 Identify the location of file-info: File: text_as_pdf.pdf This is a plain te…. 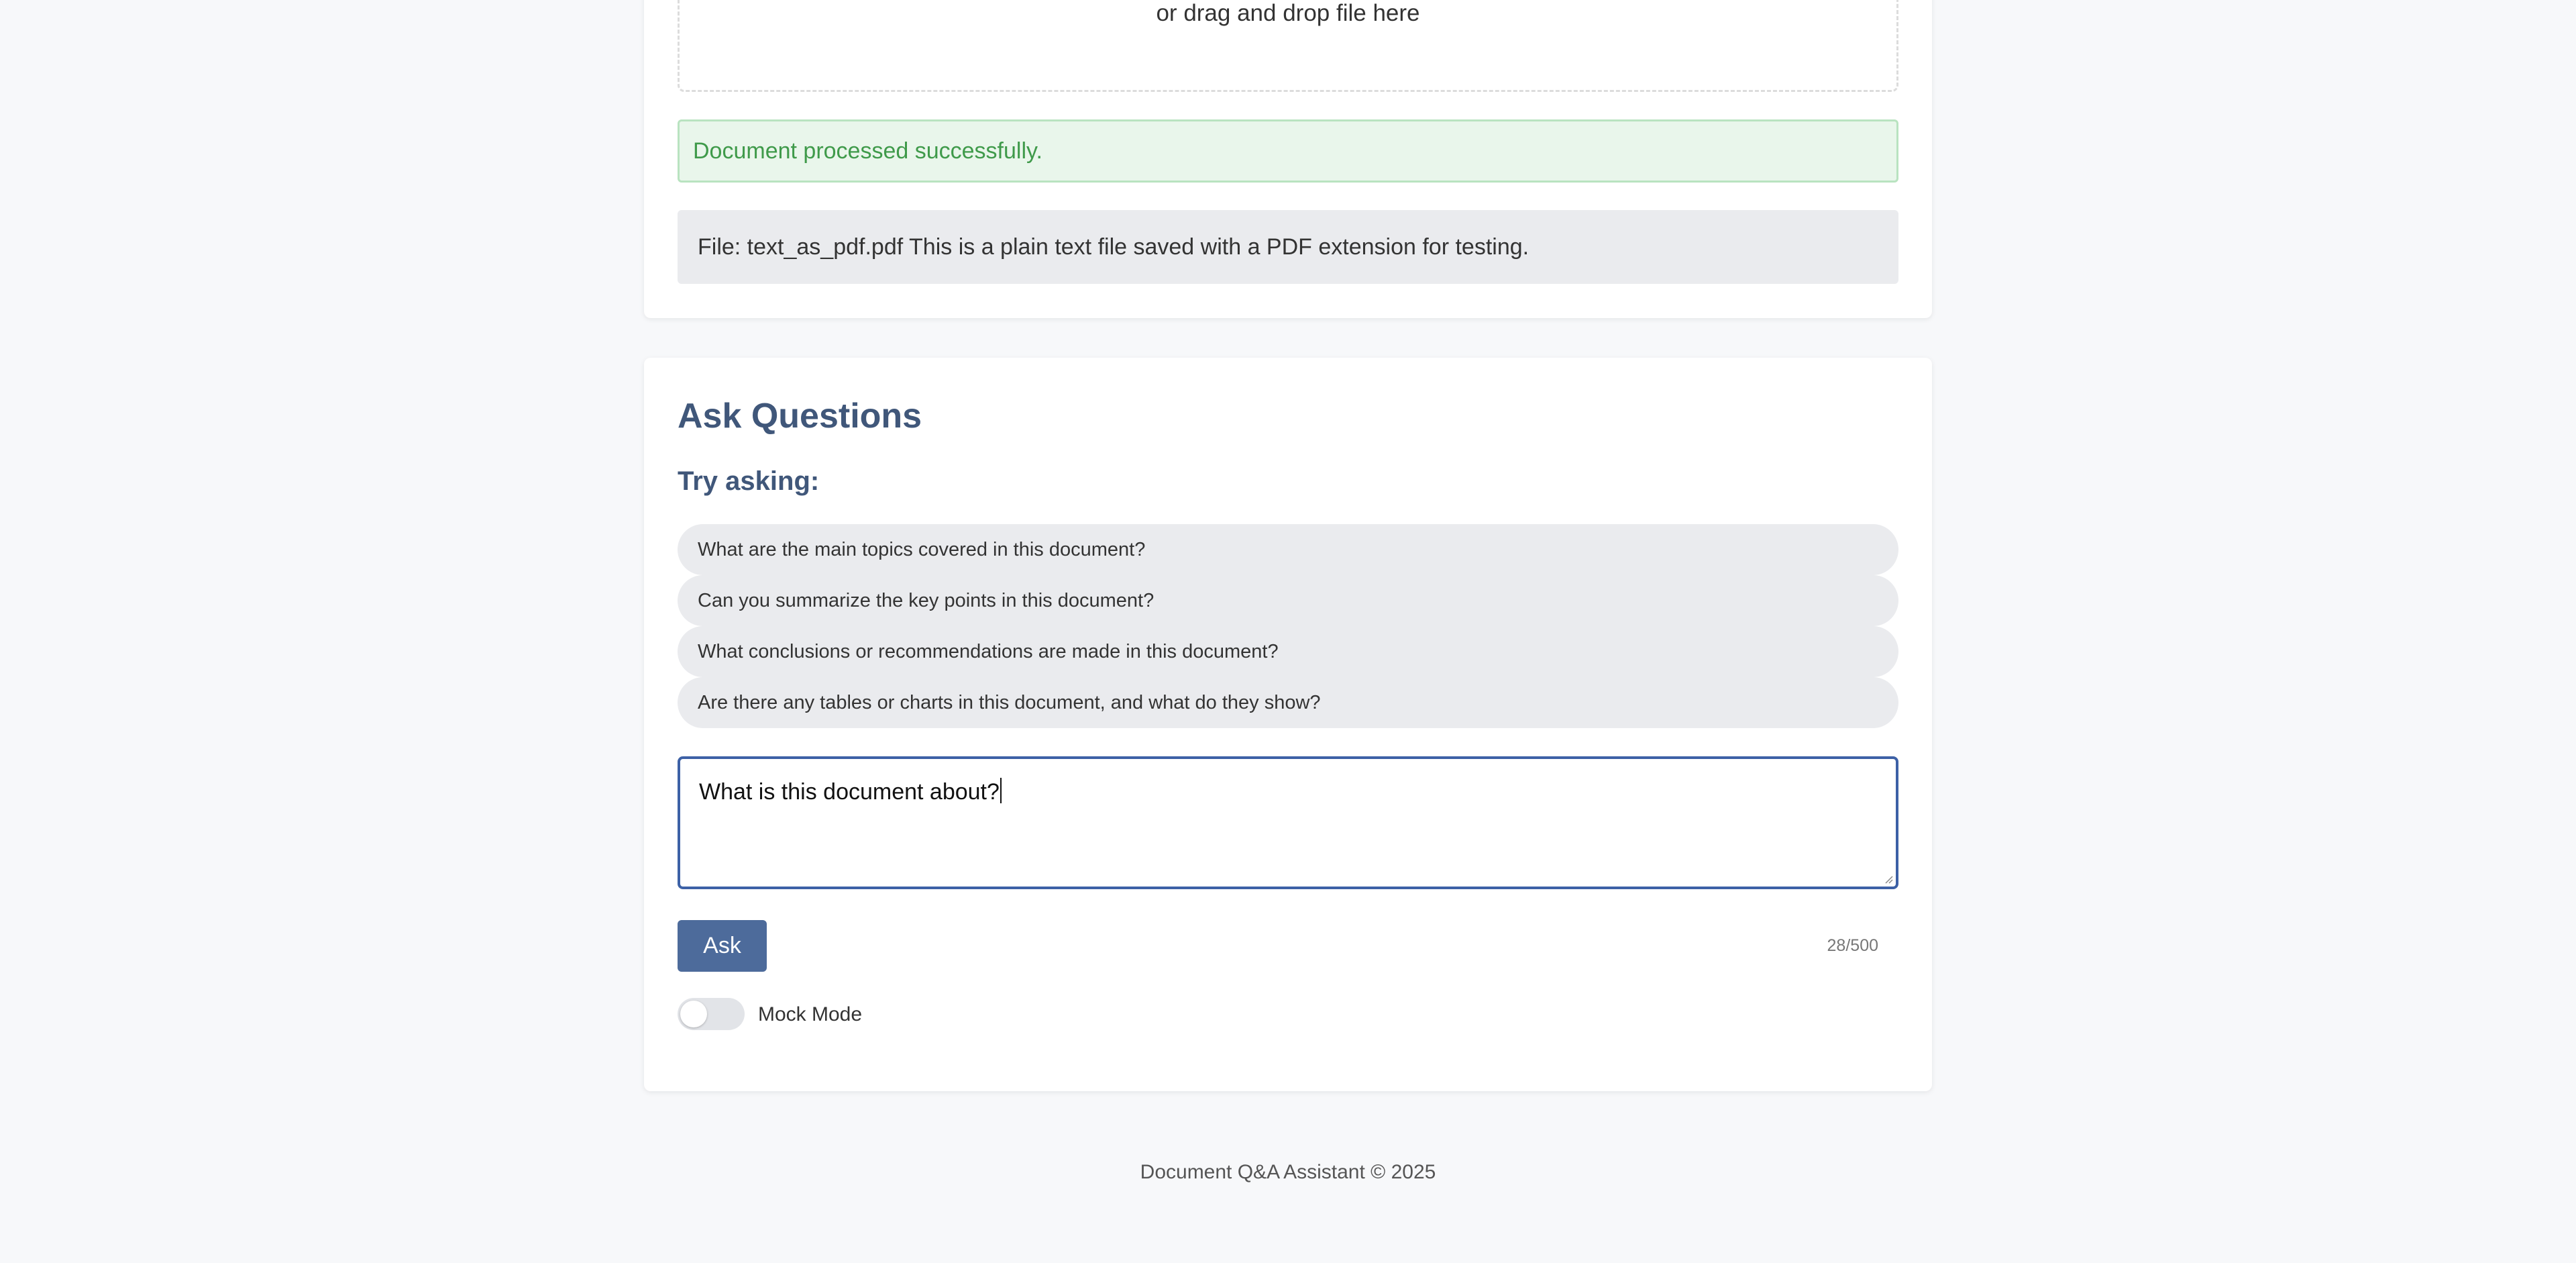
(1288, 247).